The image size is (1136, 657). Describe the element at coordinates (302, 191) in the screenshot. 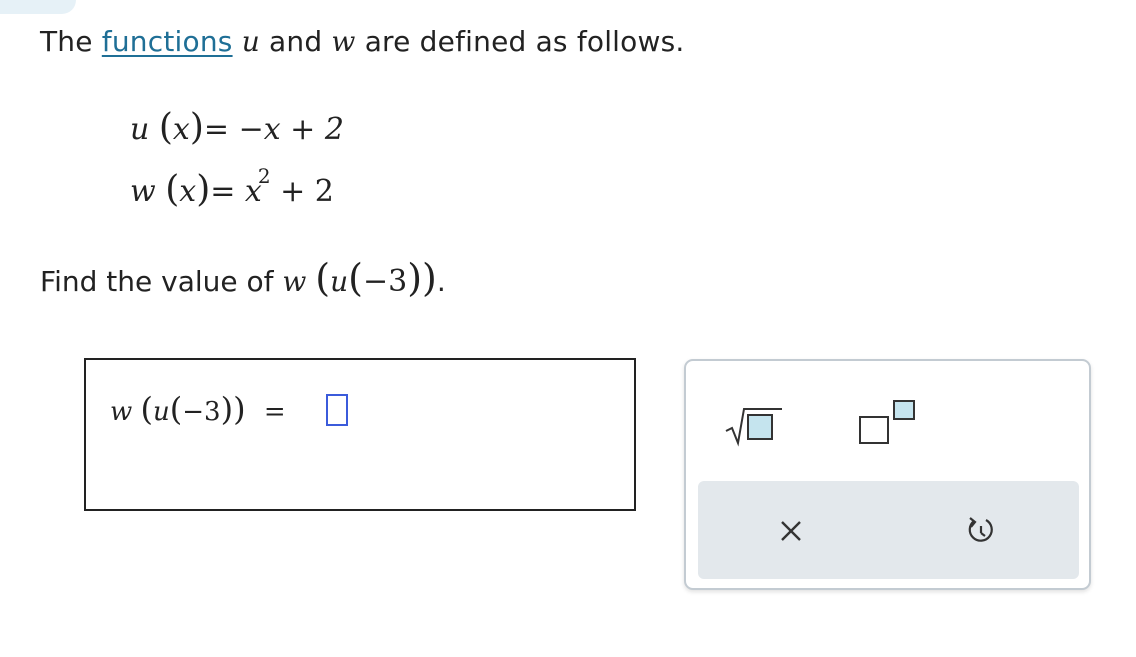

I see `w-rhs-tail: + 2` at that location.